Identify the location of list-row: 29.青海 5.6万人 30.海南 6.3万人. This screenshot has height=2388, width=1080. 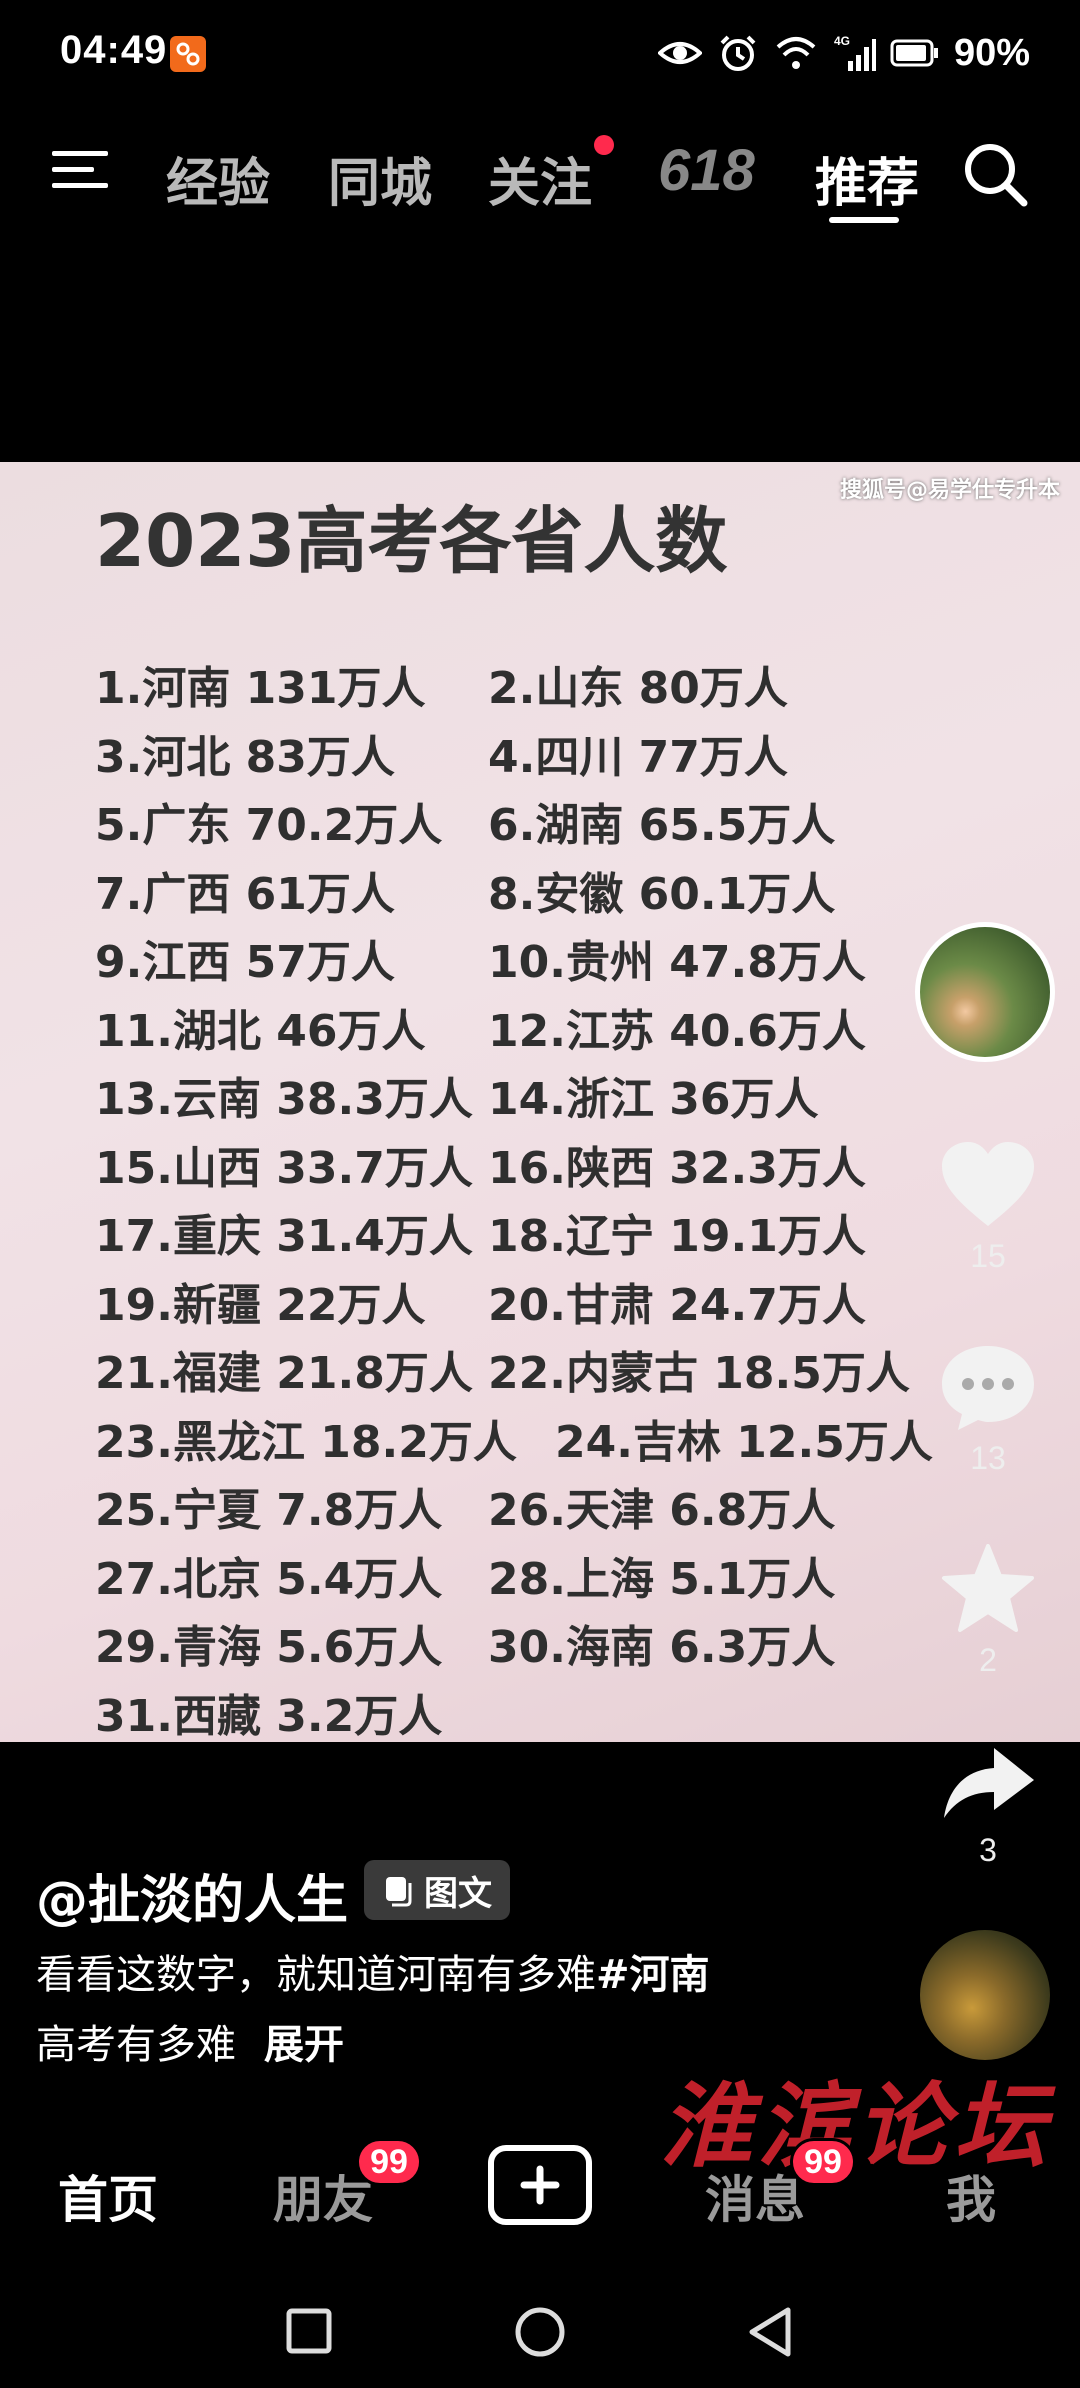
(545, 1645).